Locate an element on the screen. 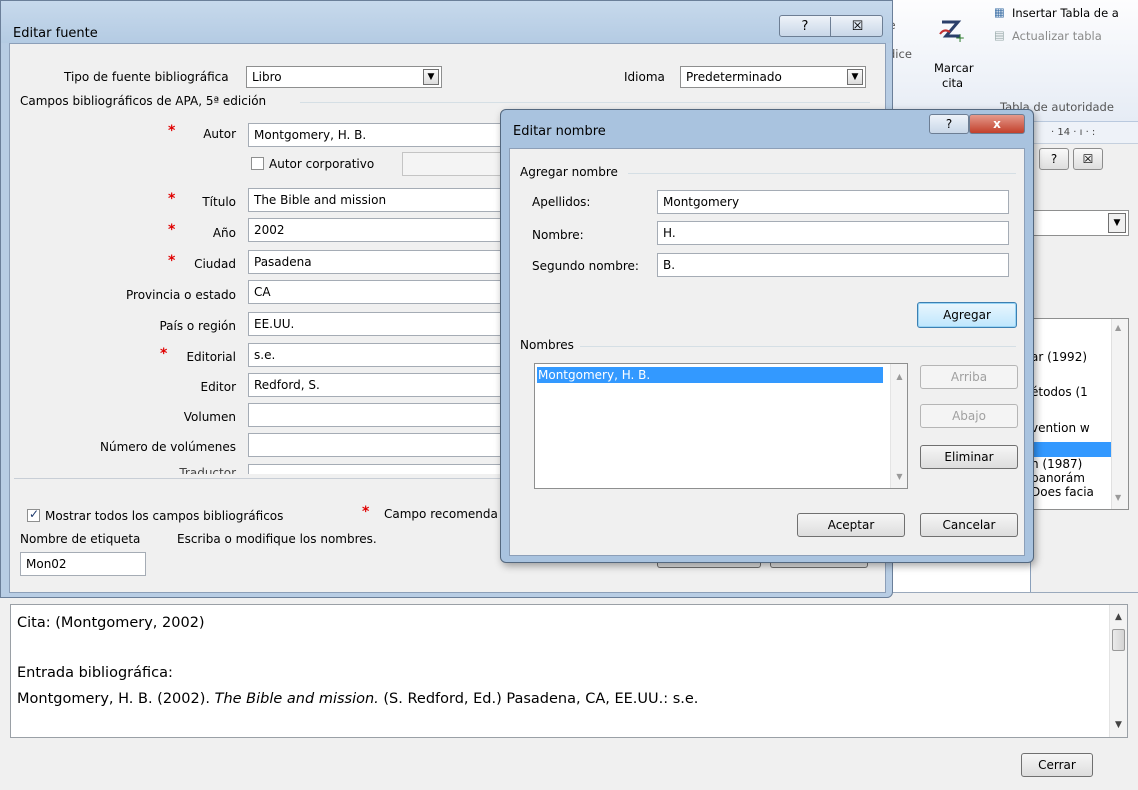 This screenshot has width=1138, height=790. list-item: vention w is located at coordinates (1060, 428).